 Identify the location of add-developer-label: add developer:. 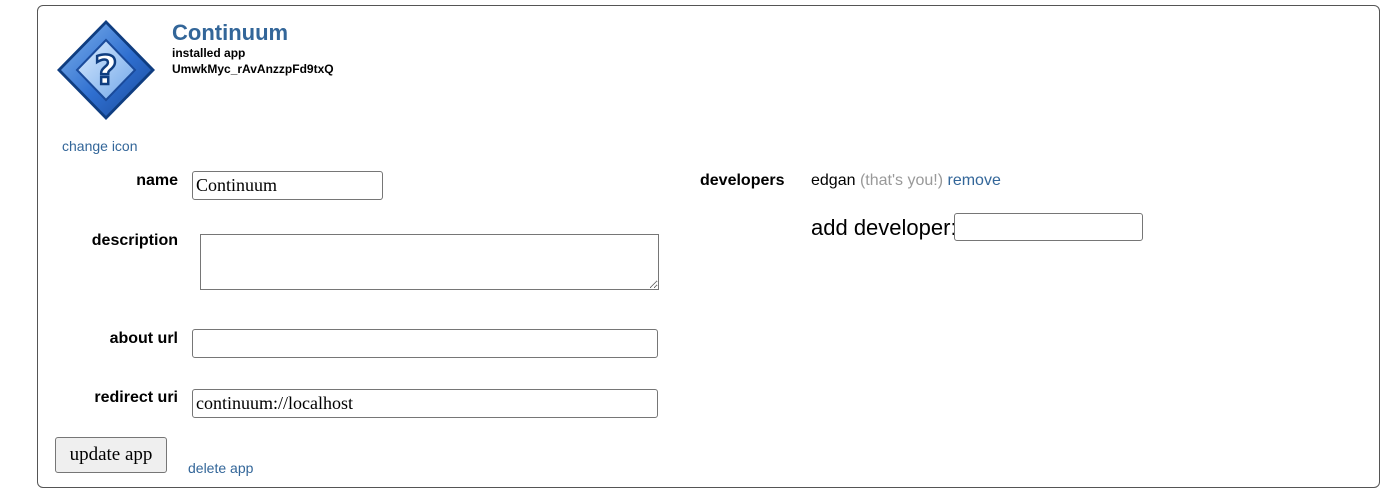
(884, 227).